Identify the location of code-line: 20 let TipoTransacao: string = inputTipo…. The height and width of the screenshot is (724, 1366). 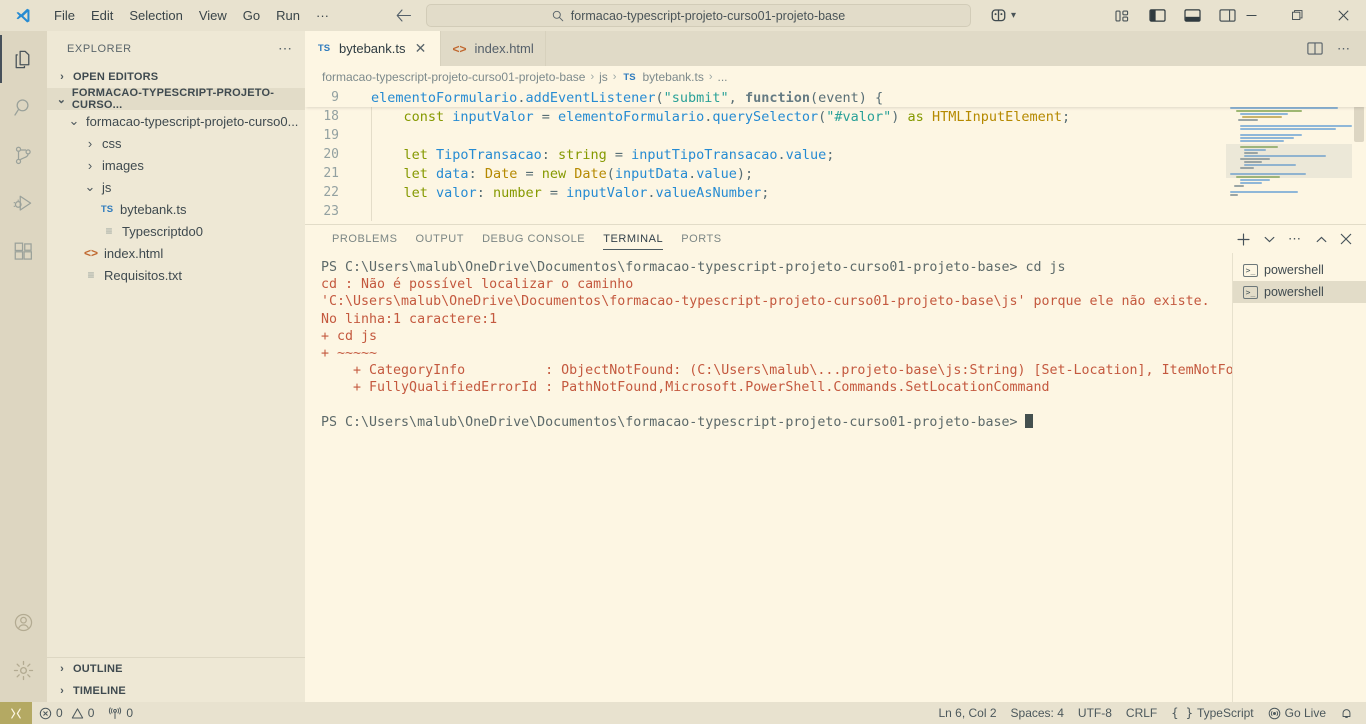
(835, 154).